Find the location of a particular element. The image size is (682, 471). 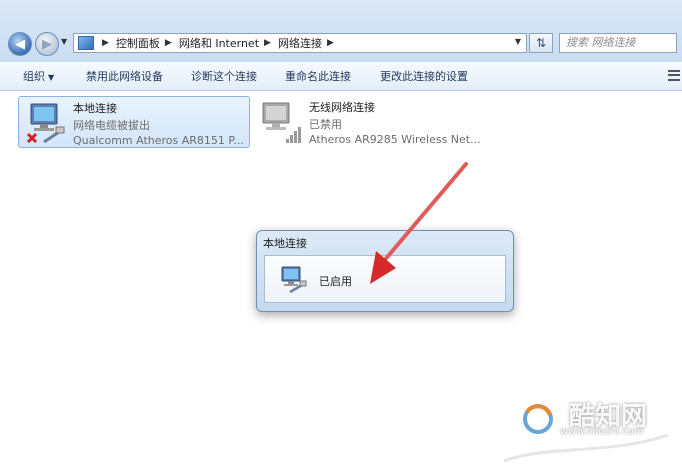

forward-arrow-icon: ▶ is located at coordinates (47, 44).